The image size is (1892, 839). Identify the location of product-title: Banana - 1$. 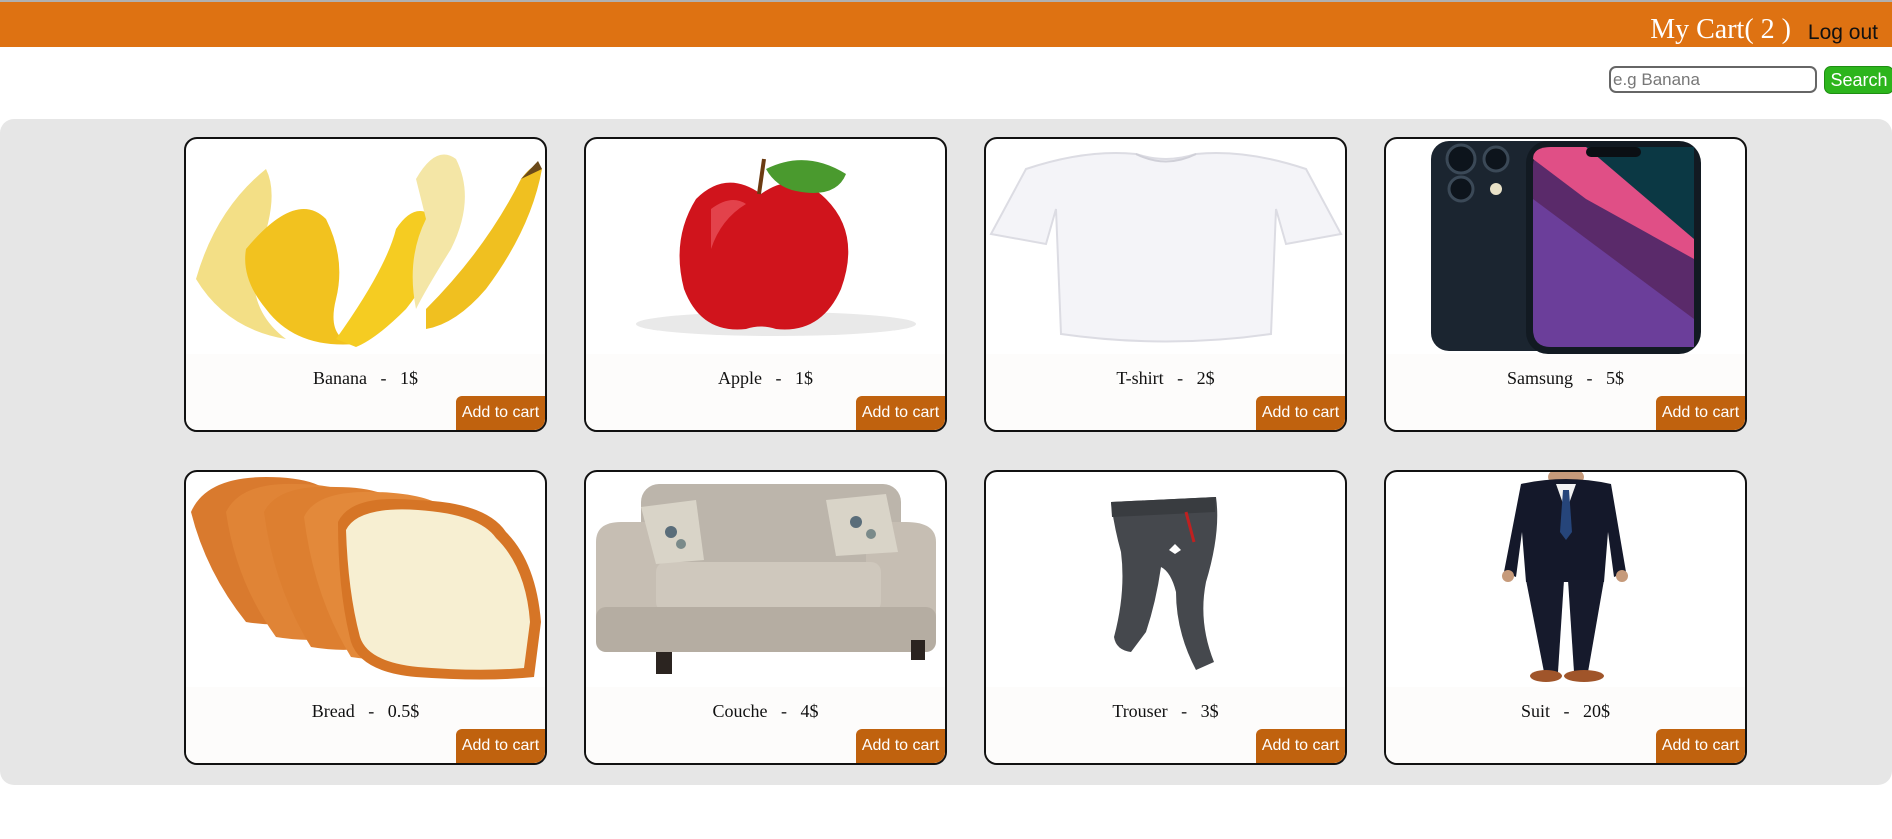
(365, 378).